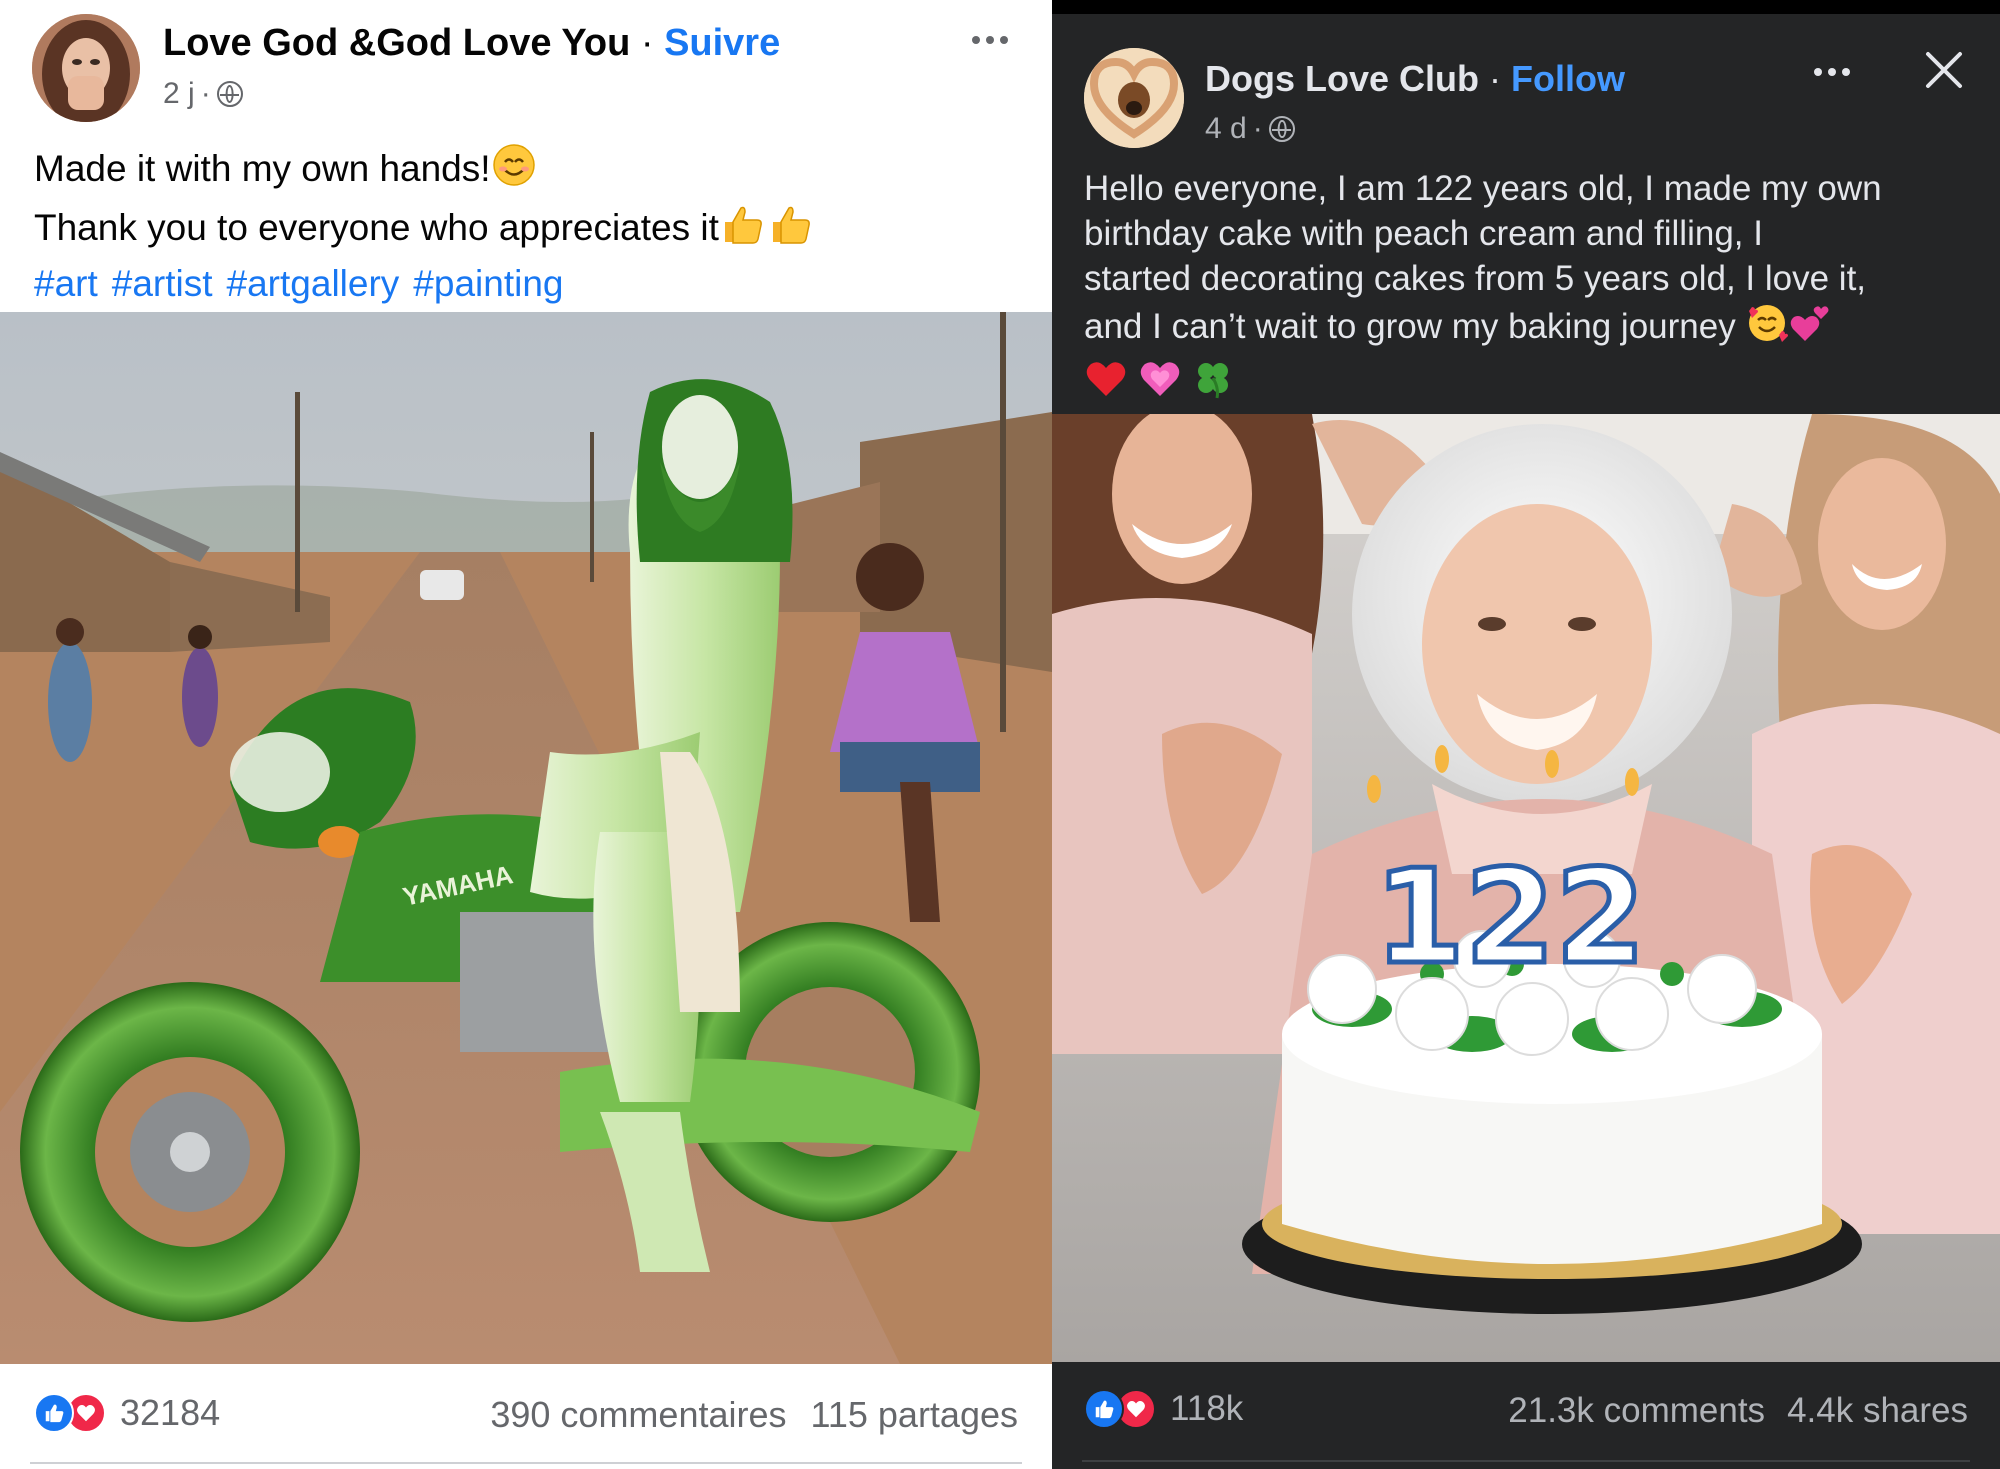  Describe the element at coordinates (1342, 78) in the screenshot. I see `author-name: Dogs Love Club` at that location.